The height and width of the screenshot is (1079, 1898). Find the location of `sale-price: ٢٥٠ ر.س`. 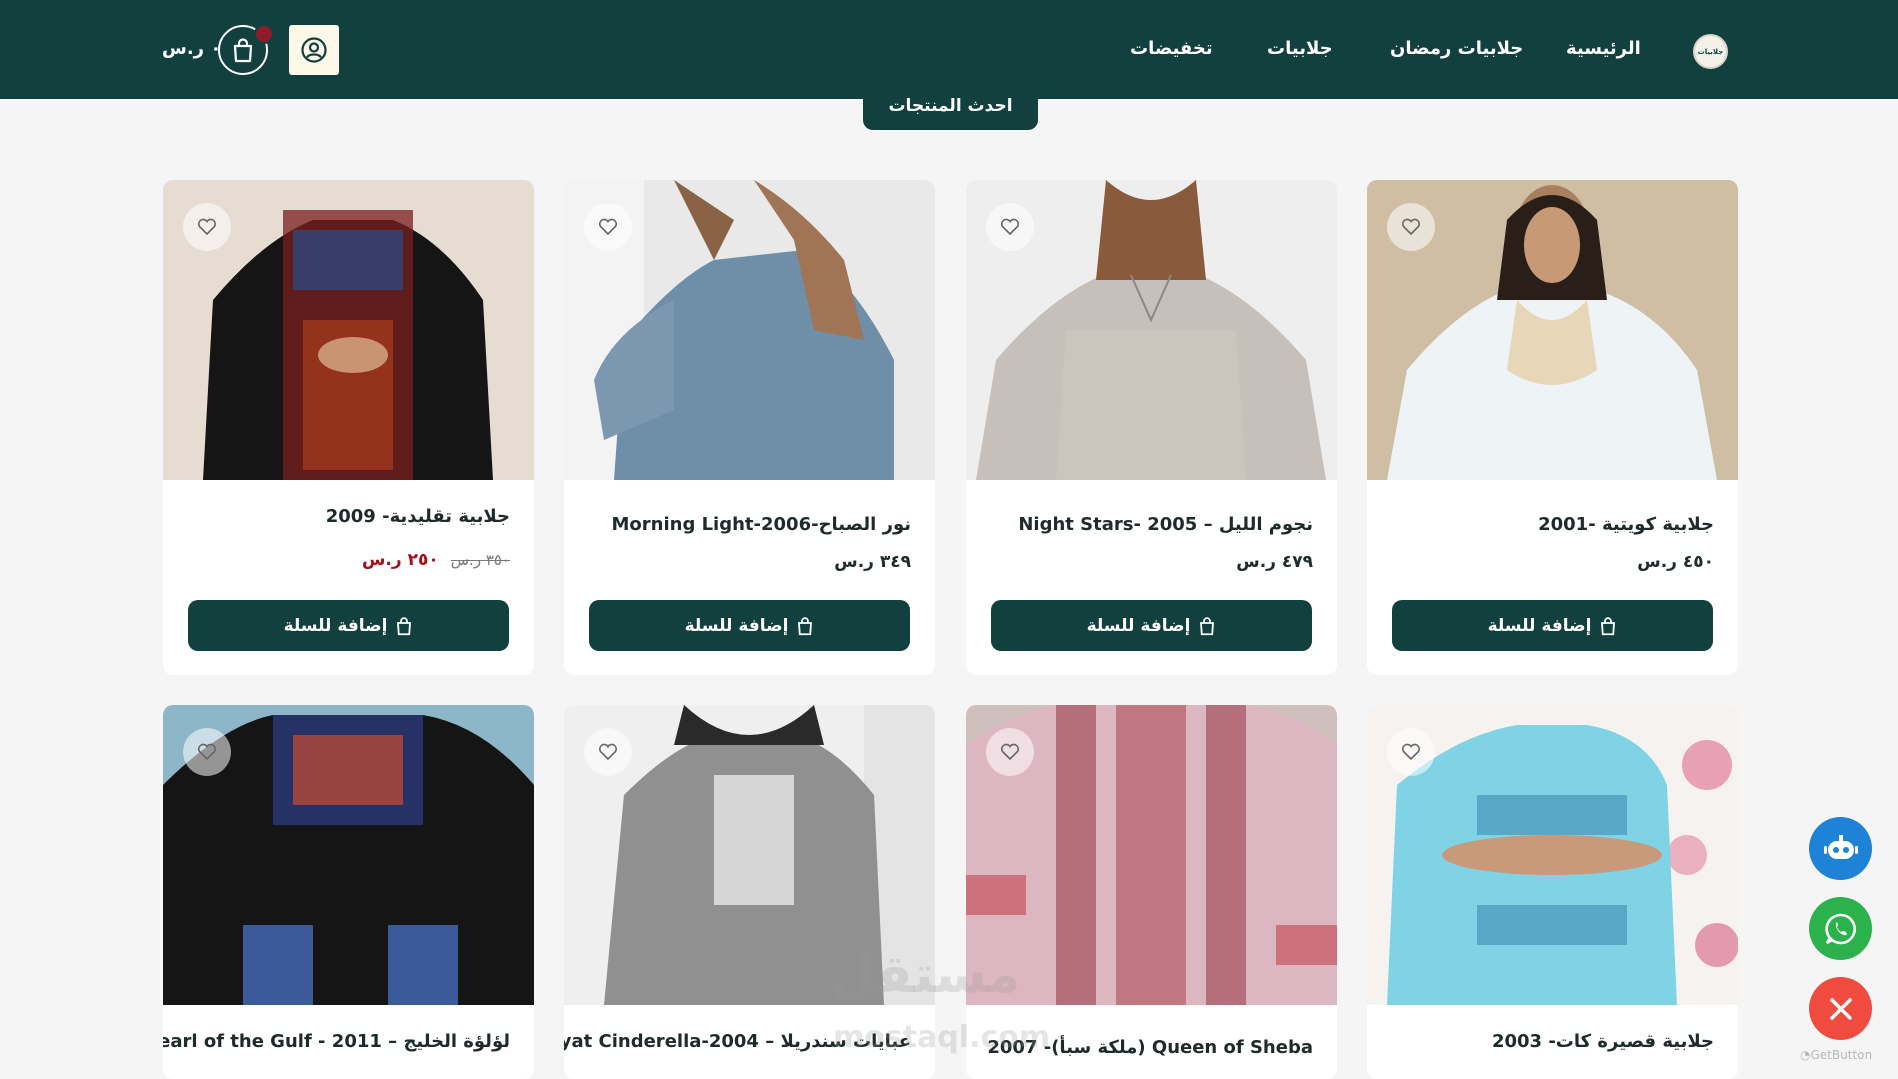

sale-price: ٢٥٠ ر.س is located at coordinates (400, 560).